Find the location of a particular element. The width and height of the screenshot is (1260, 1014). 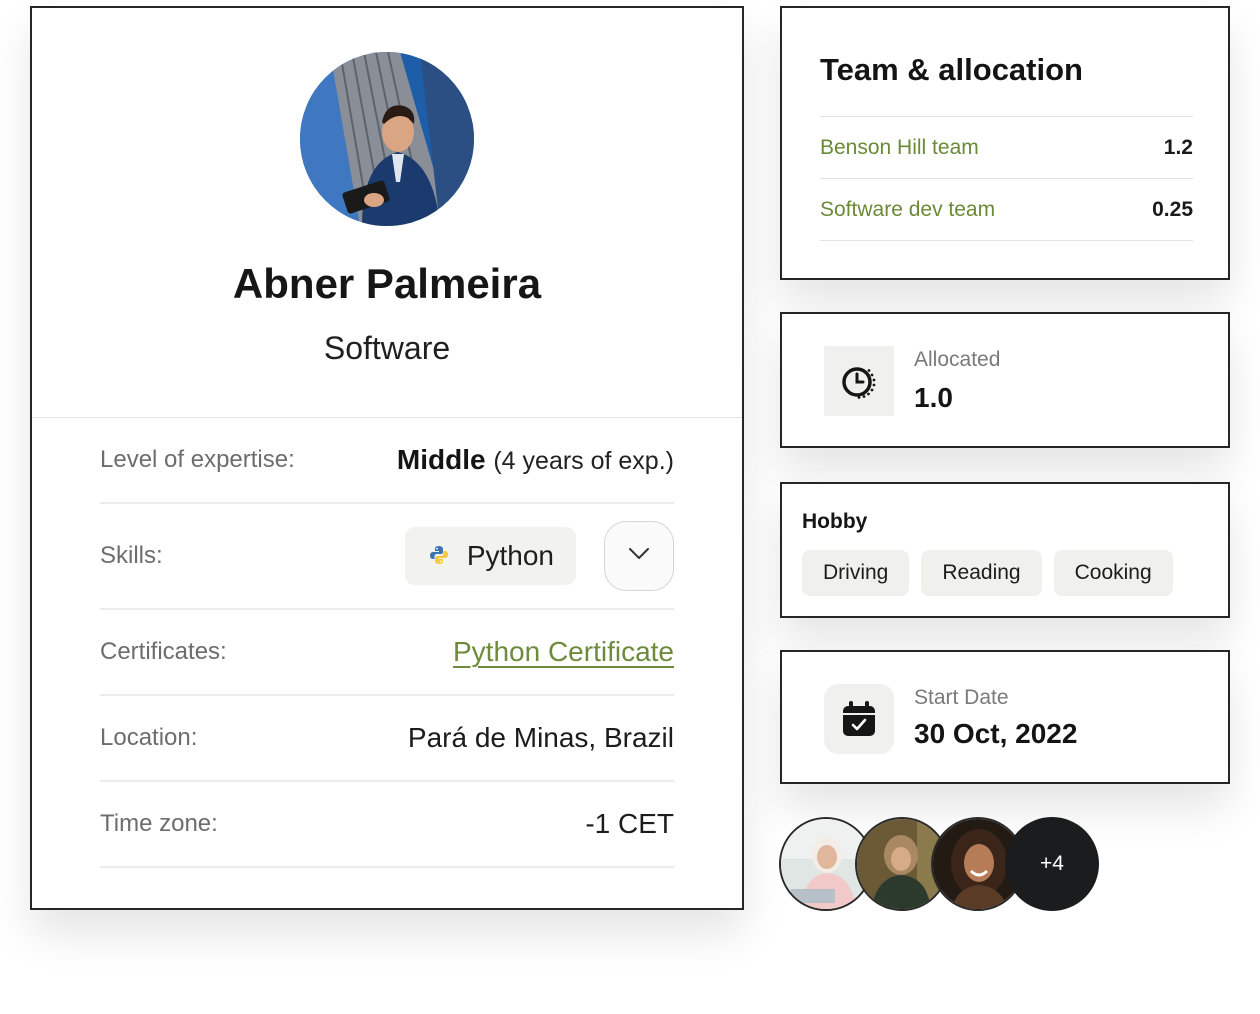

start-date-value: 30 Oct, 2022 is located at coordinates (996, 733).